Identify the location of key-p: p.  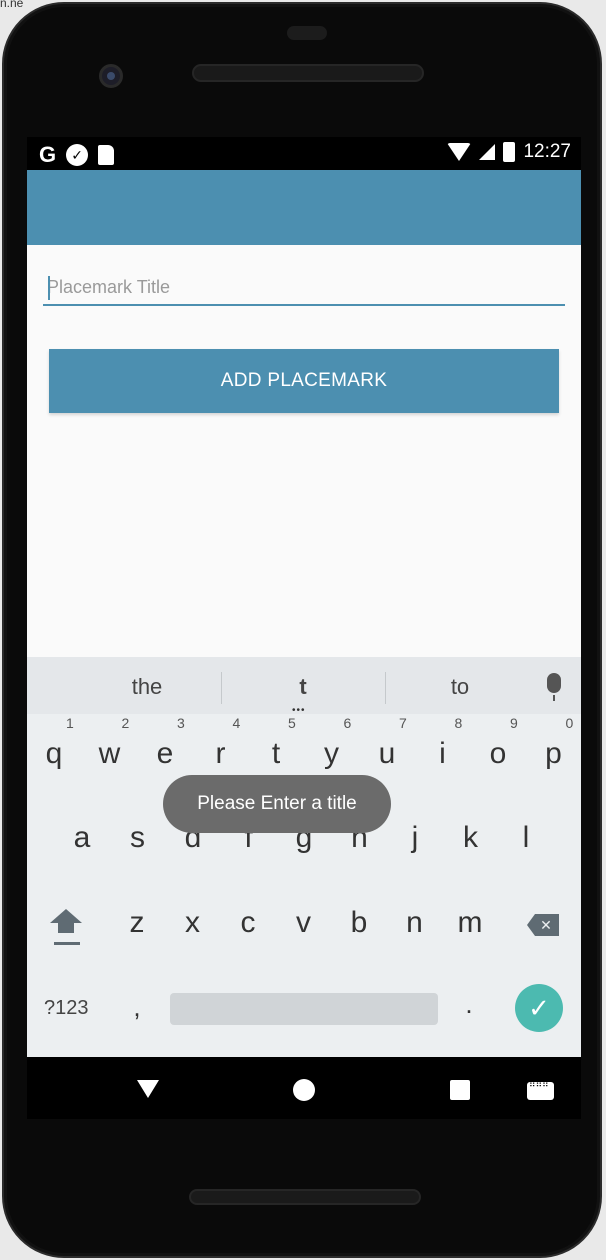
(554, 754).